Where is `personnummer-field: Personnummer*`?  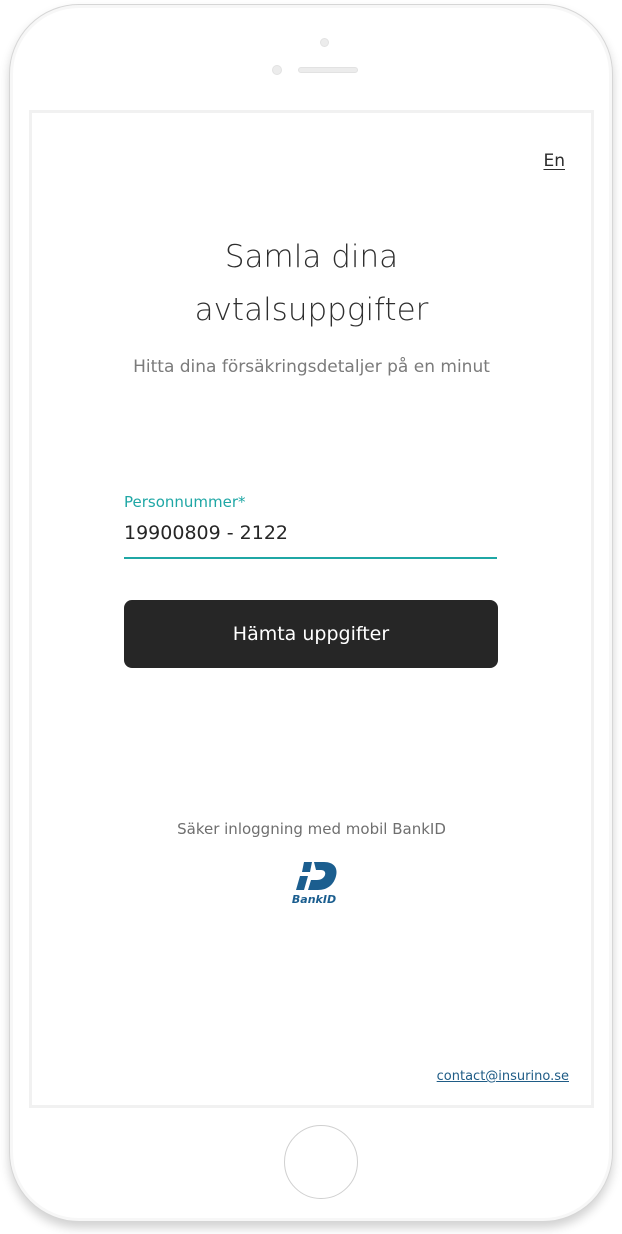
personnummer-field: Personnummer* is located at coordinates (310, 528).